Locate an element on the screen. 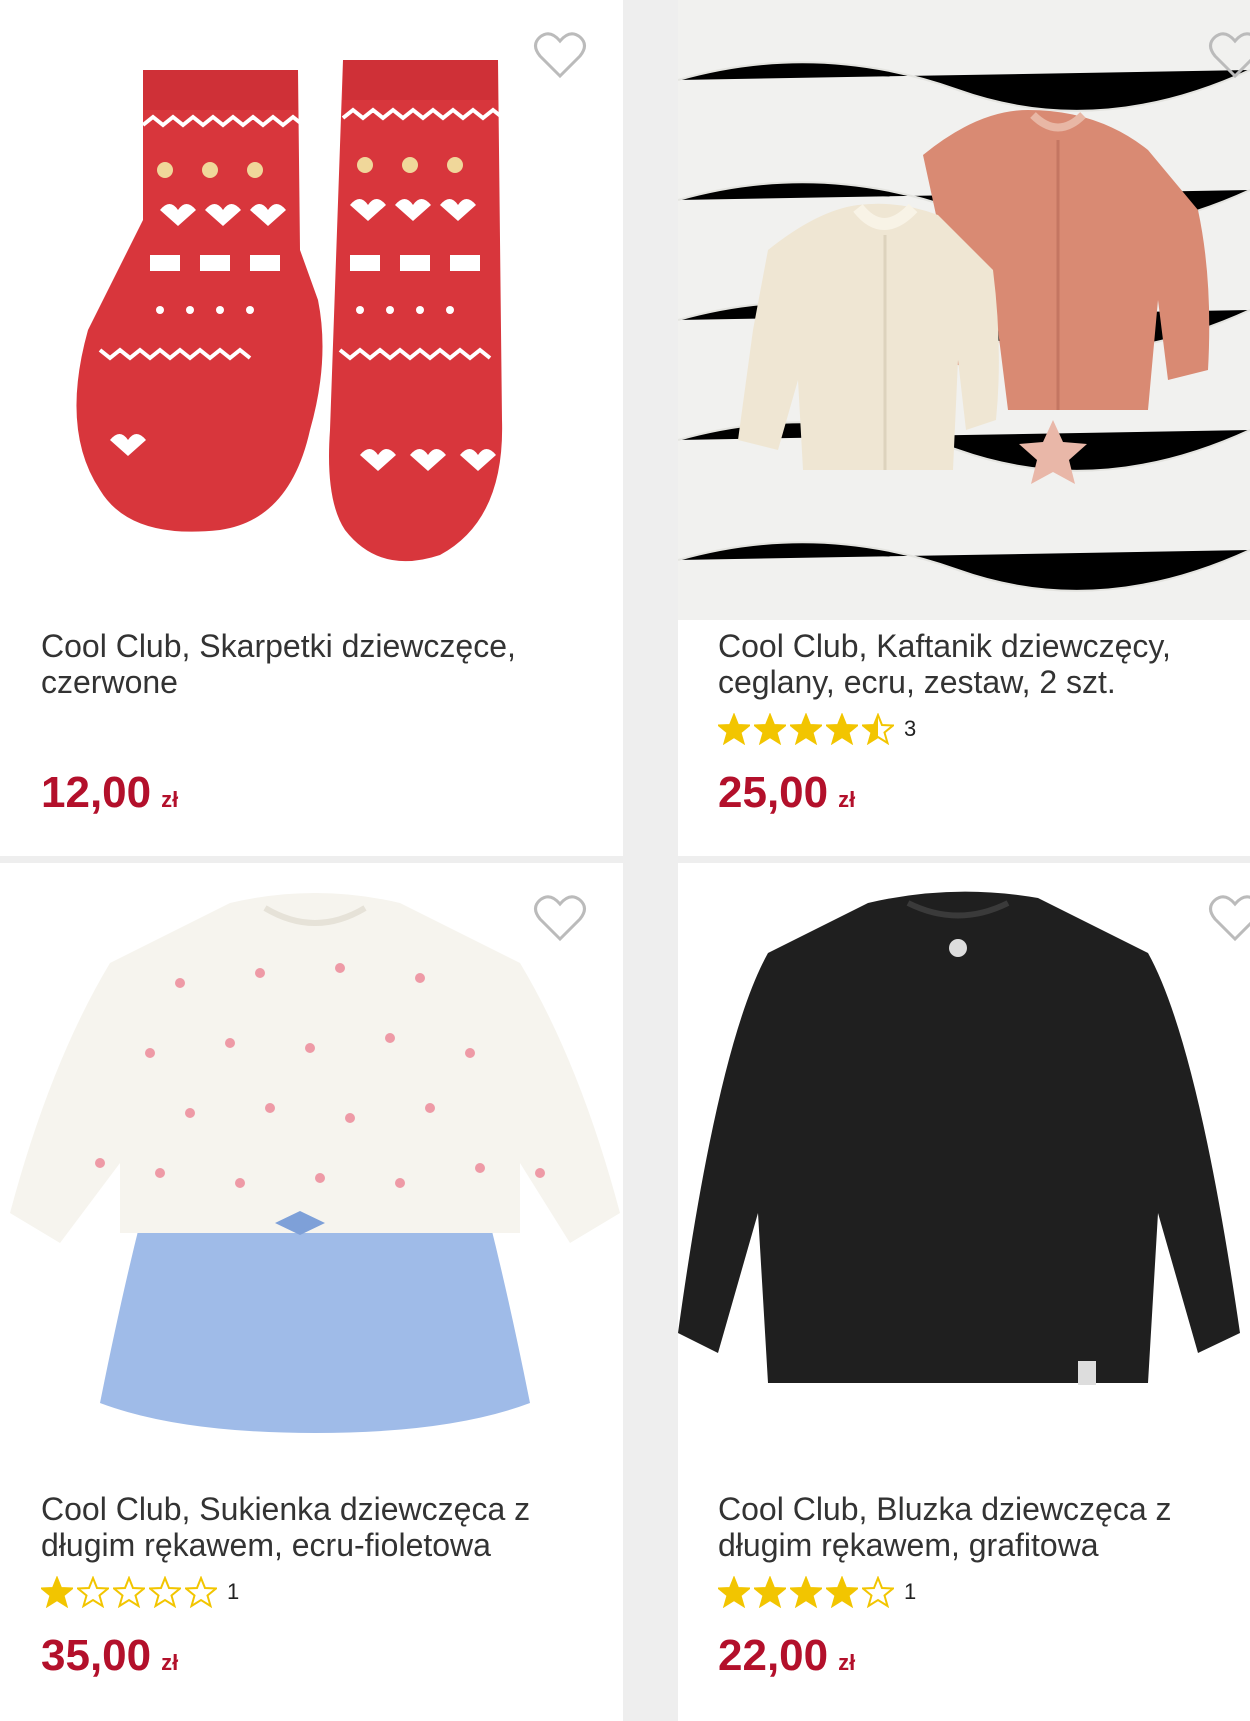  product-price: 25,00 zł is located at coordinates (786, 793).